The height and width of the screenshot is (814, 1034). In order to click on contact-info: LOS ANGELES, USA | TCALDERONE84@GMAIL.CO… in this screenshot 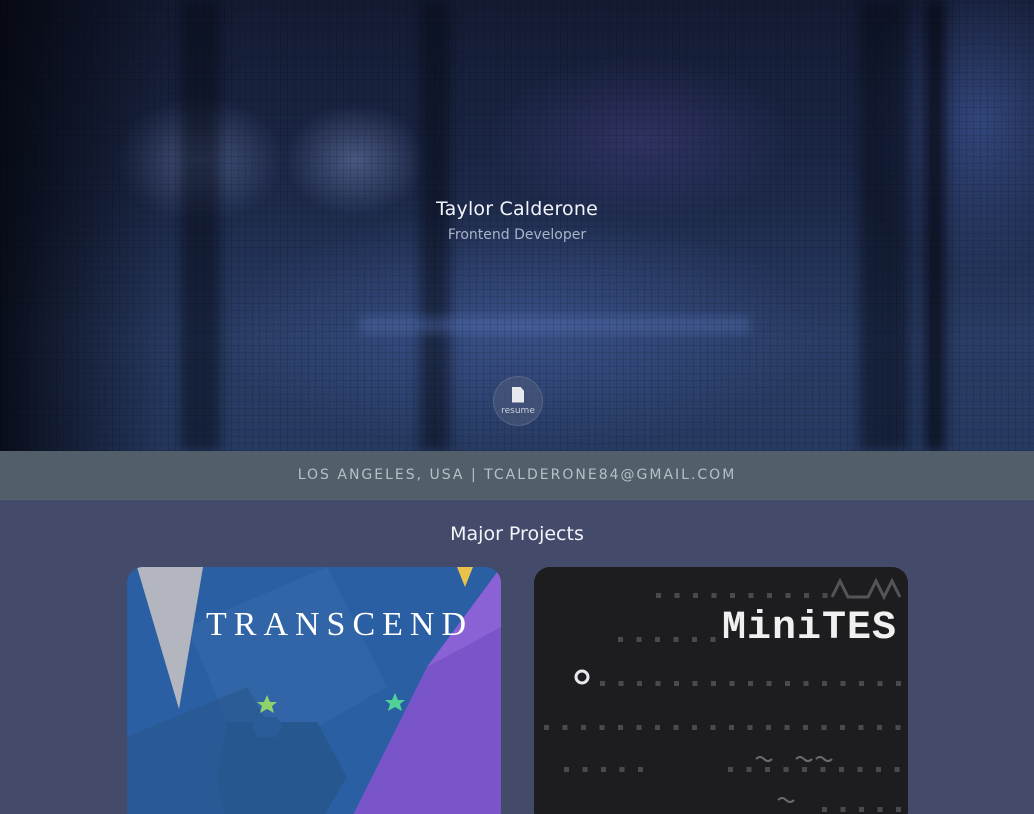, I will do `click(517, 475)`.